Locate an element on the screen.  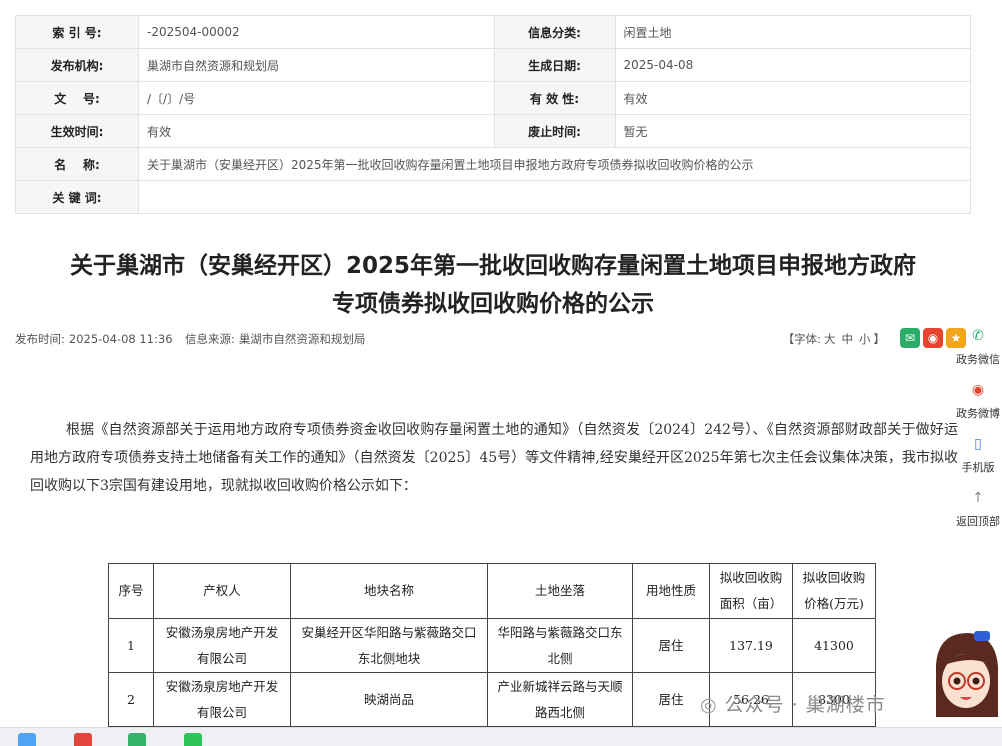
th-area-line2: 面积（亩） is located at coordinates (751, 603).